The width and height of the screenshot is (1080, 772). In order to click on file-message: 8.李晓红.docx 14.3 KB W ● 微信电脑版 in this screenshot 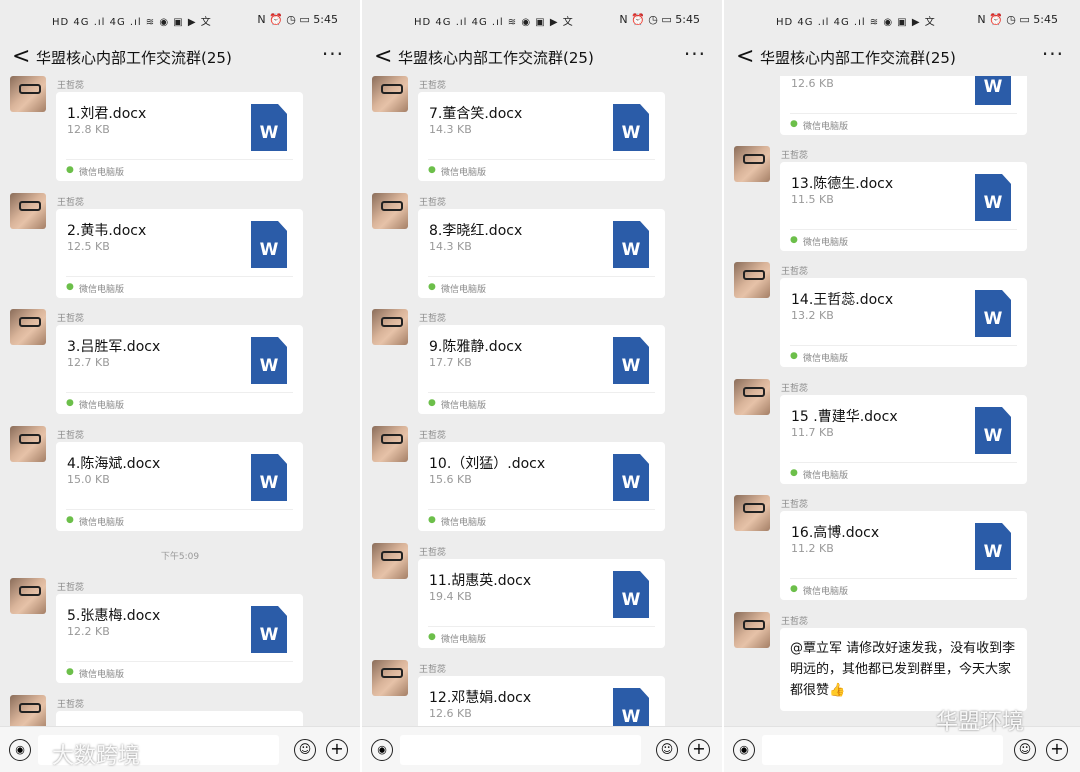, I will do `click(541, 253)`.